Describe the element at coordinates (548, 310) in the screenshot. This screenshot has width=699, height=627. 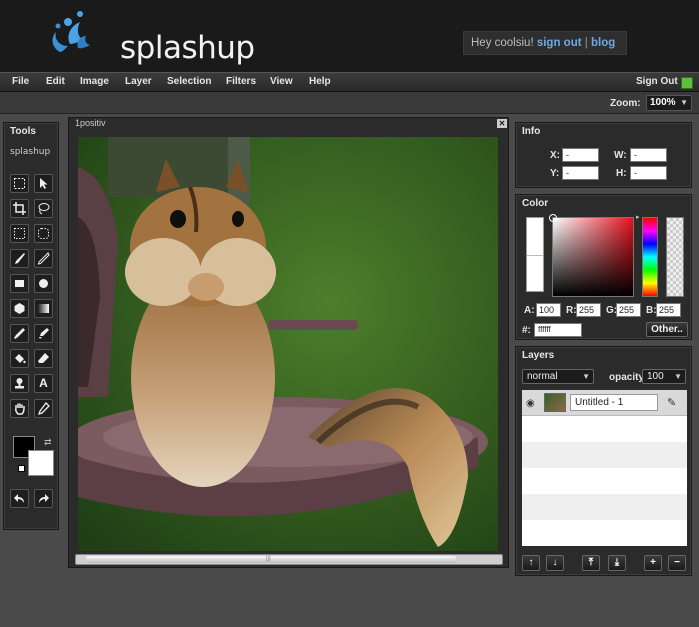
I see `alpha-field: 100` at that location.